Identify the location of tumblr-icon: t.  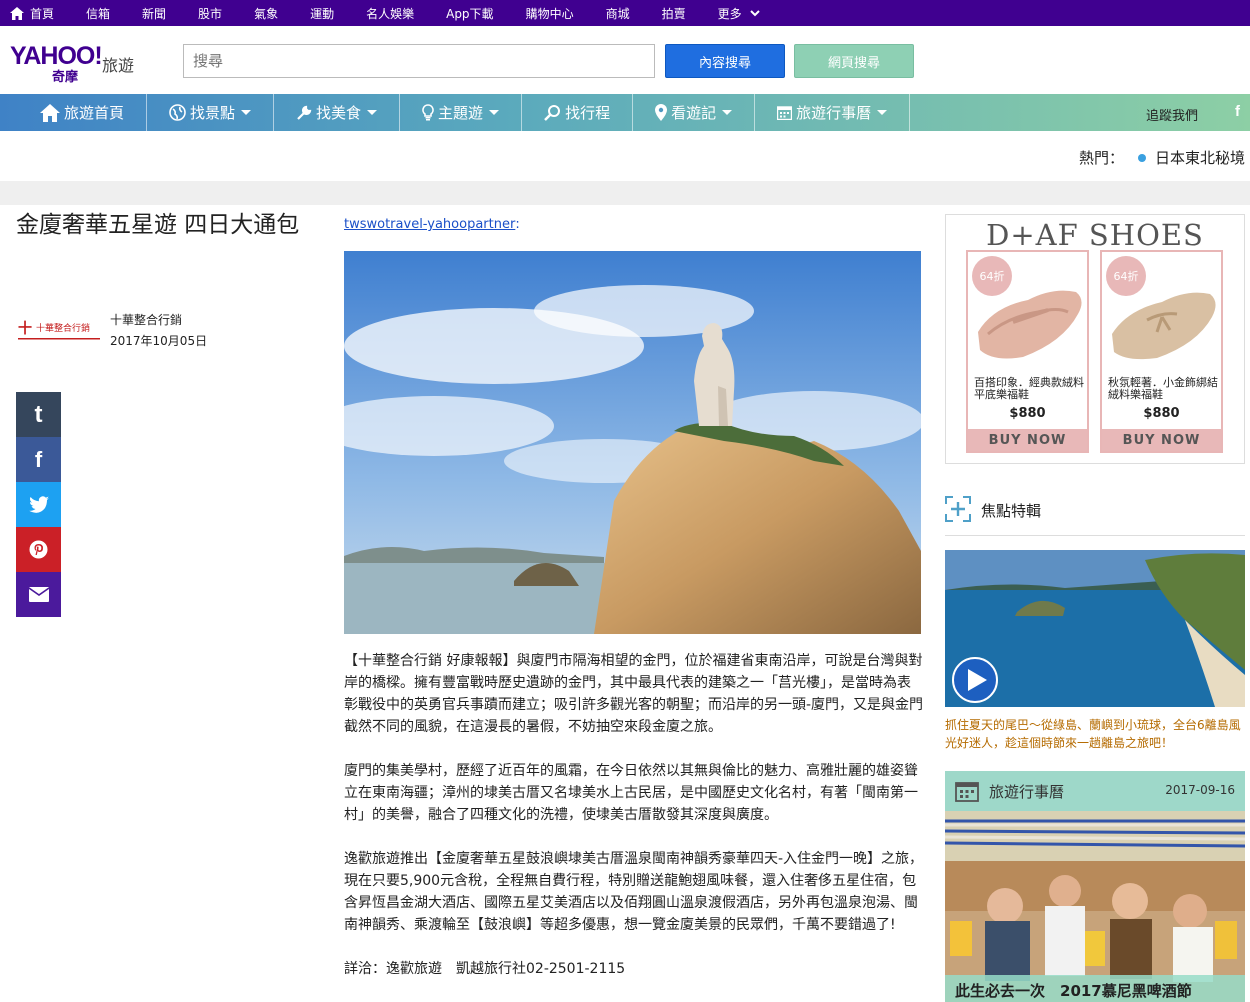
(38, 414).